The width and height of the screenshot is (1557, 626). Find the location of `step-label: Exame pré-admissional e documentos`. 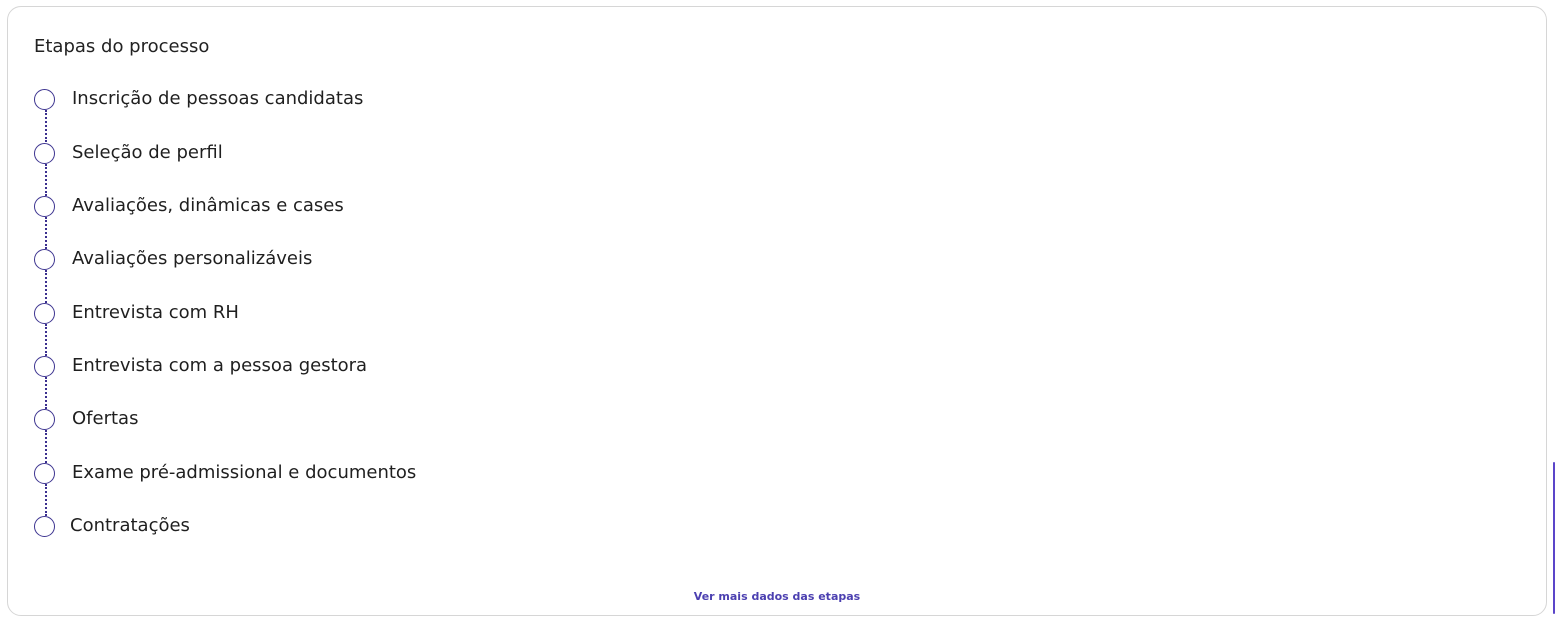

step-label: Exame pré-admissional e documentos is located at coordinates (244, 472).